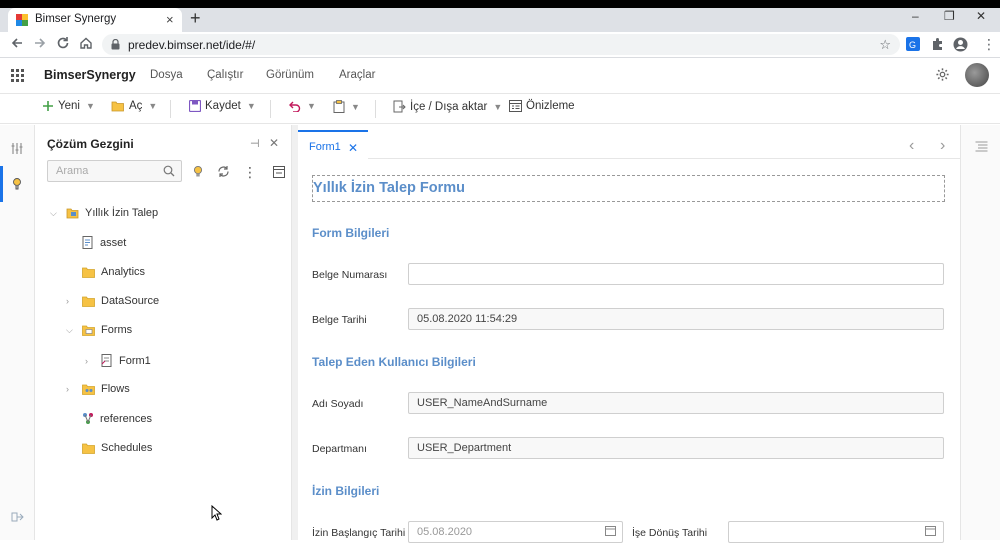 The image size is (1000, 543). What do you see at coordinates (96, 242) in the screenshot?
I see `tree-item: asset` at bounding box center [96, 242].